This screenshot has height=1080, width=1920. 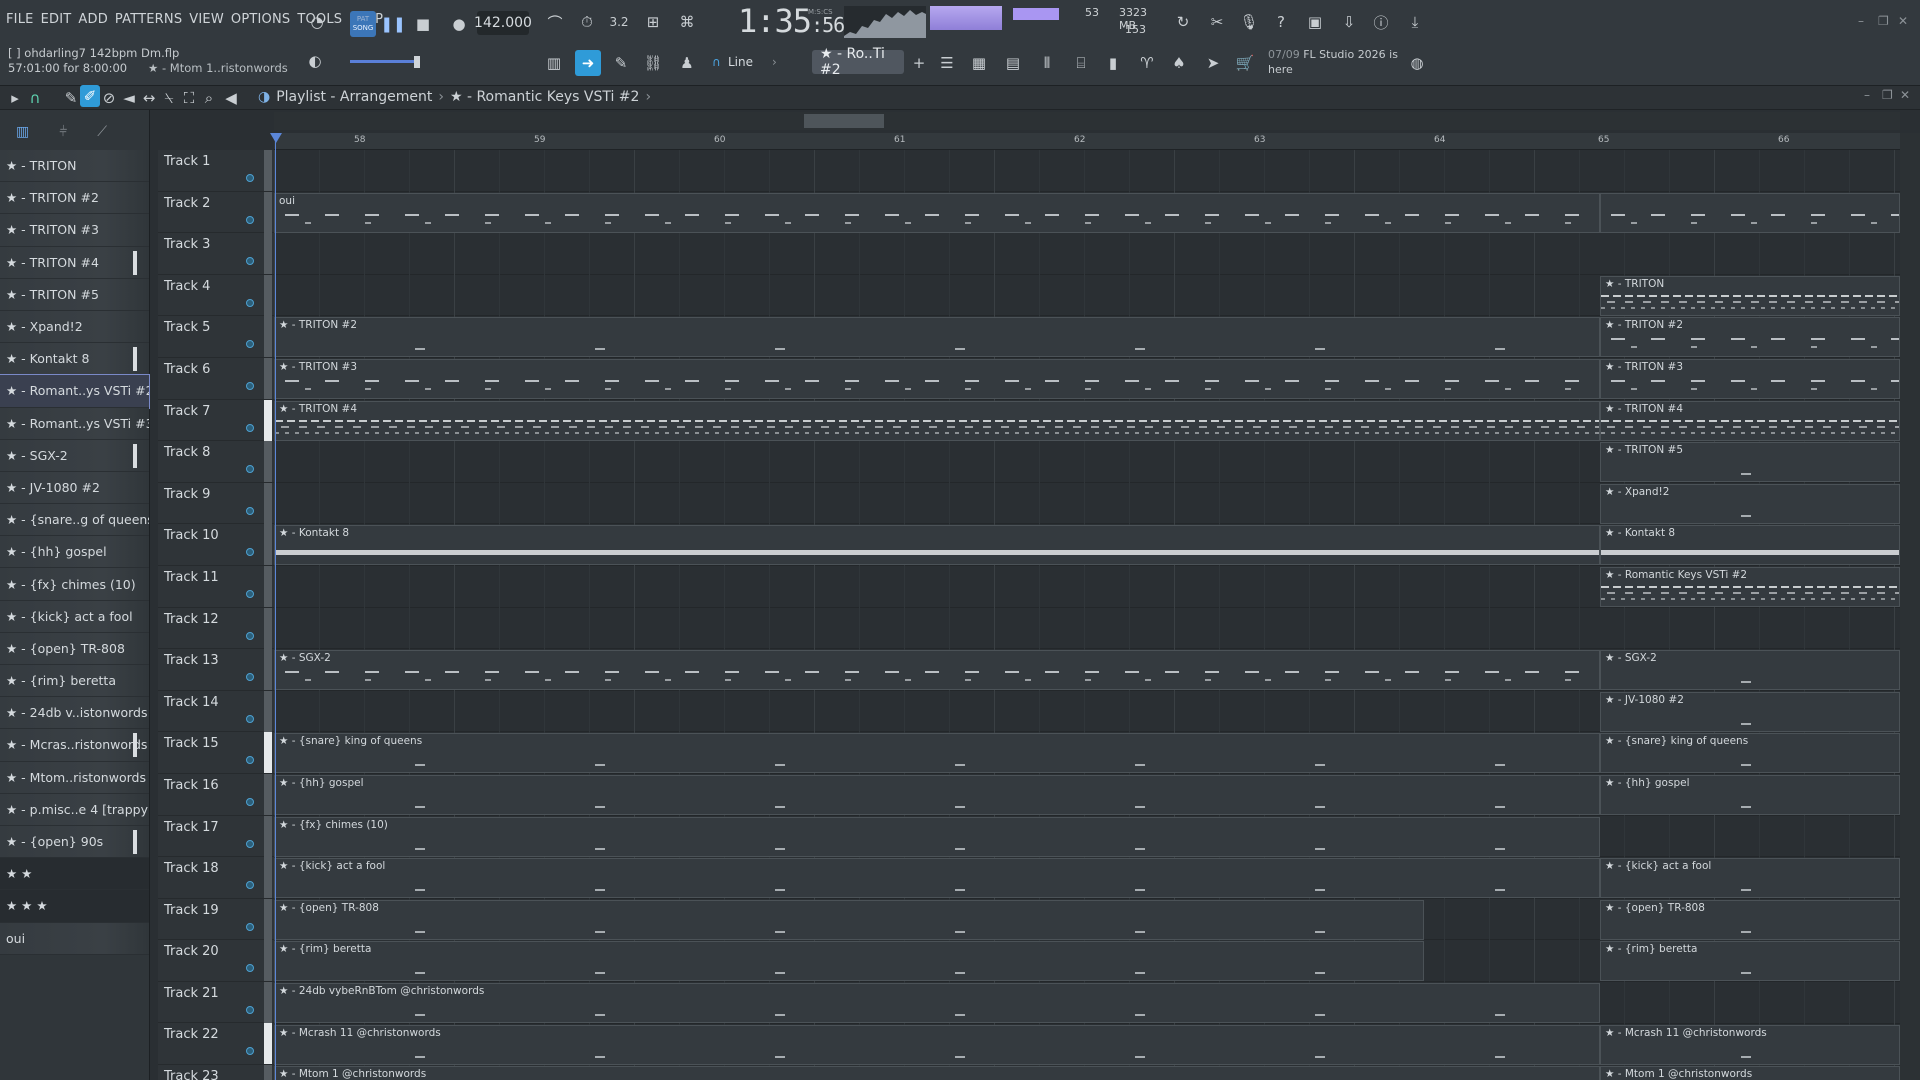 What do you see at coordinates (588, 63) in the screenshot?
I see `tool-arrow-icon: ➜` at bounding box center [588, 63].